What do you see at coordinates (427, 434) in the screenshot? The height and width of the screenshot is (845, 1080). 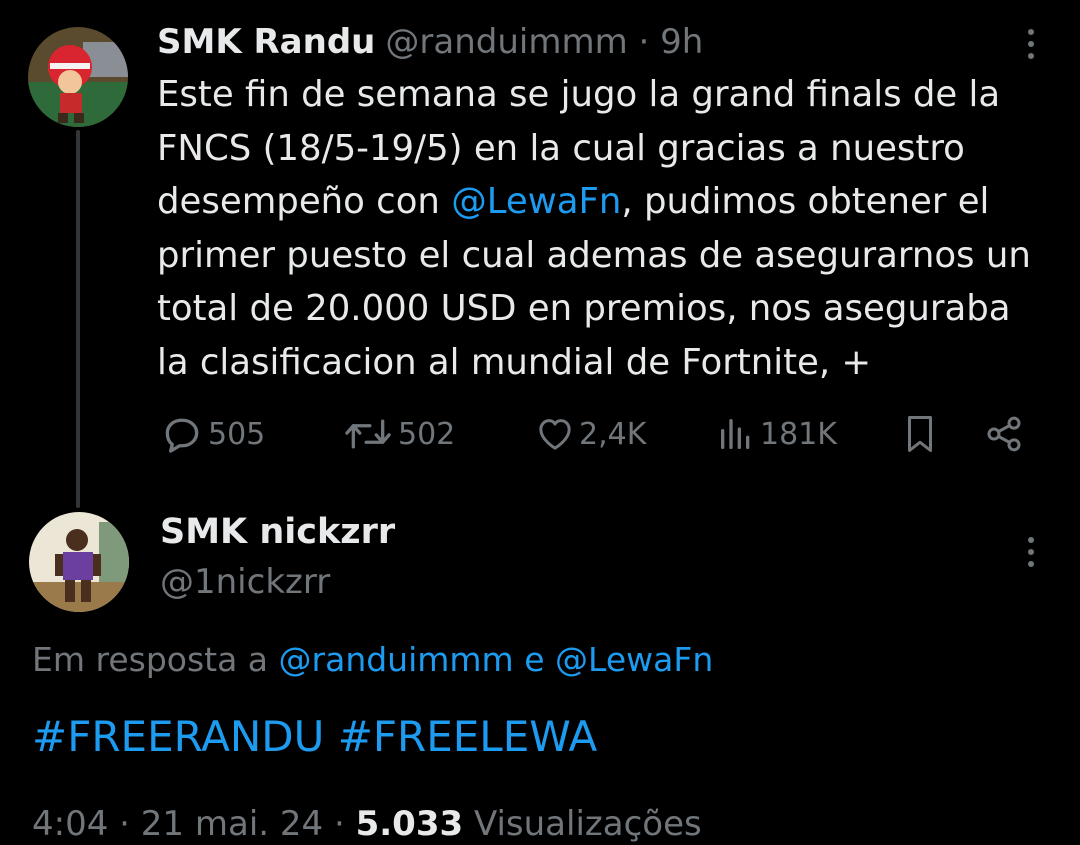 I see `retweet-count: 502` at bounding box center [427, 434].